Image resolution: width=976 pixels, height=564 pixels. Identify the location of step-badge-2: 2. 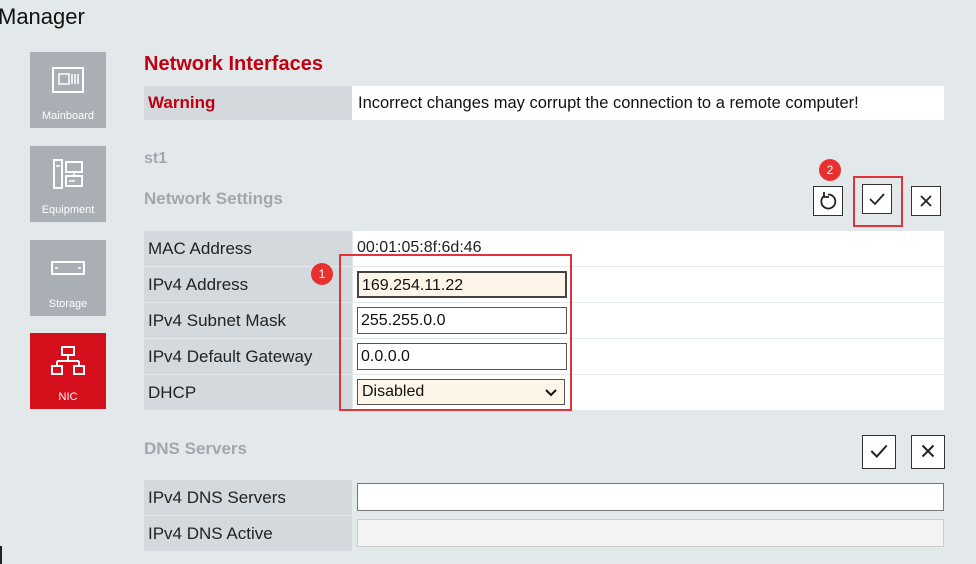
(830, 170).